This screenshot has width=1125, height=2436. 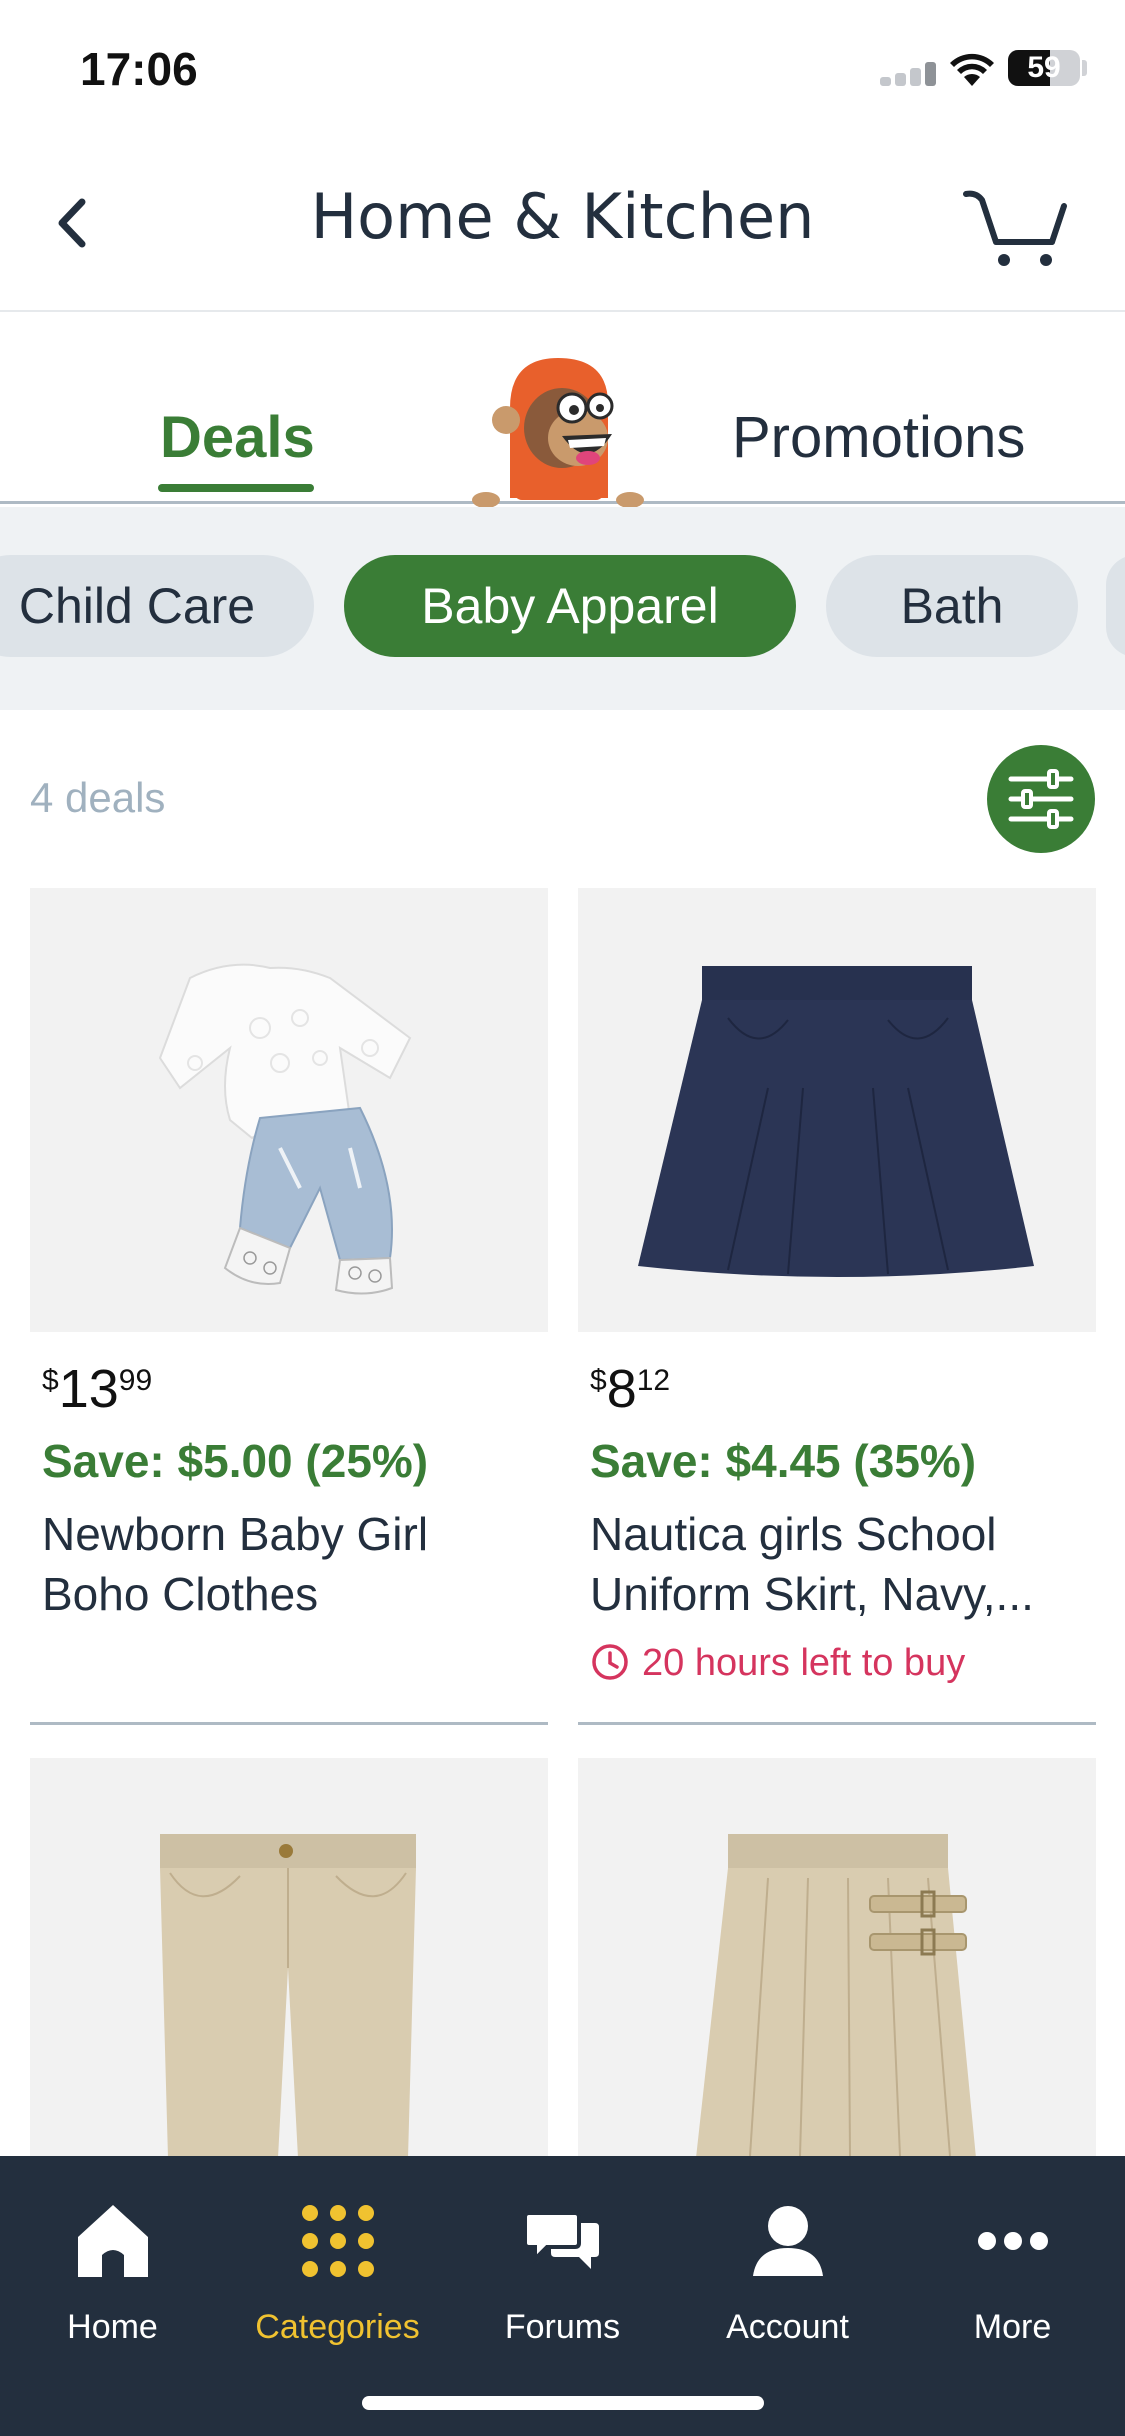 What do you see at coordinates (562, 216) in the screenshot?
I see `page-title: Home & Kitchen` at bounding box center [562, 216].